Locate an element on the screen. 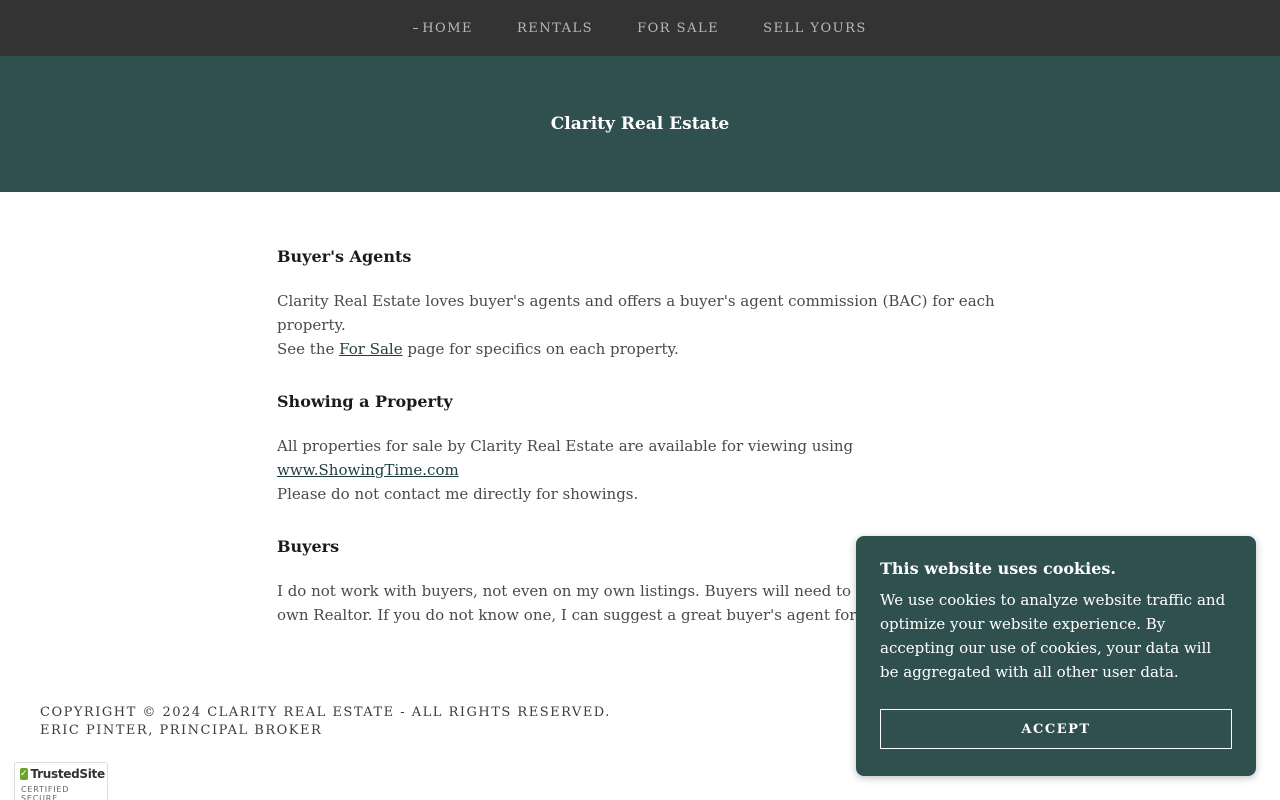 The width and height of the screenshot is (1280, 800). broker-text: ERIC PINTER, PRINCIPAL BROKER is located at coordinates (181, 730).